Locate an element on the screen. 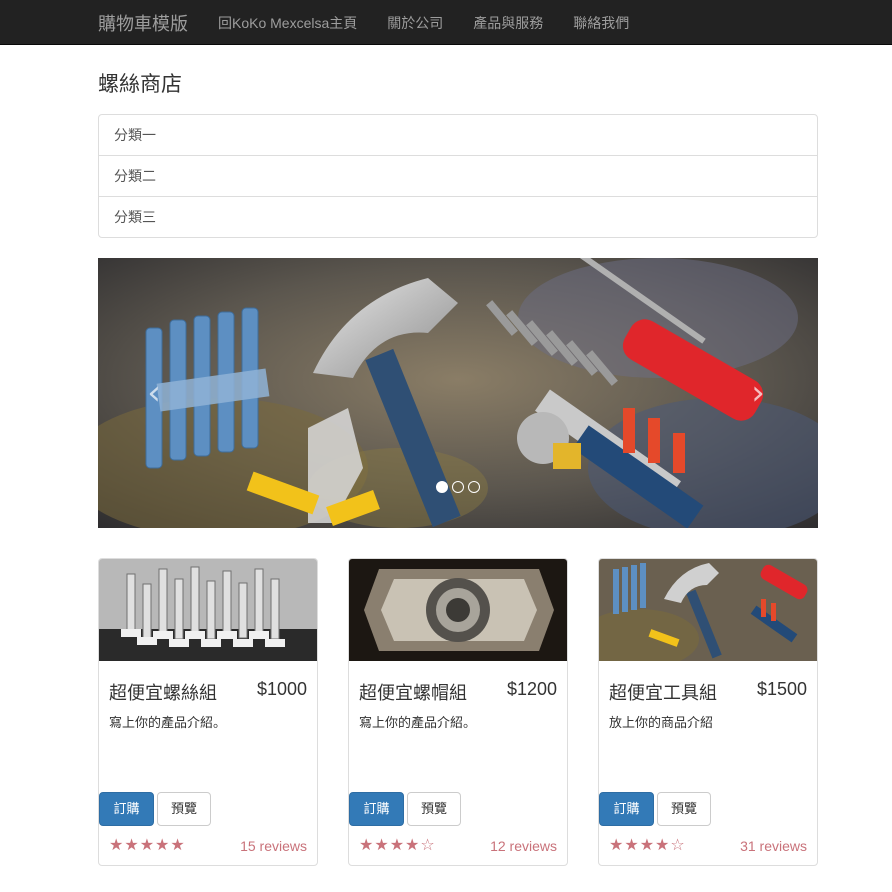  product-price: $1200 is located at coordinates (531, 689).